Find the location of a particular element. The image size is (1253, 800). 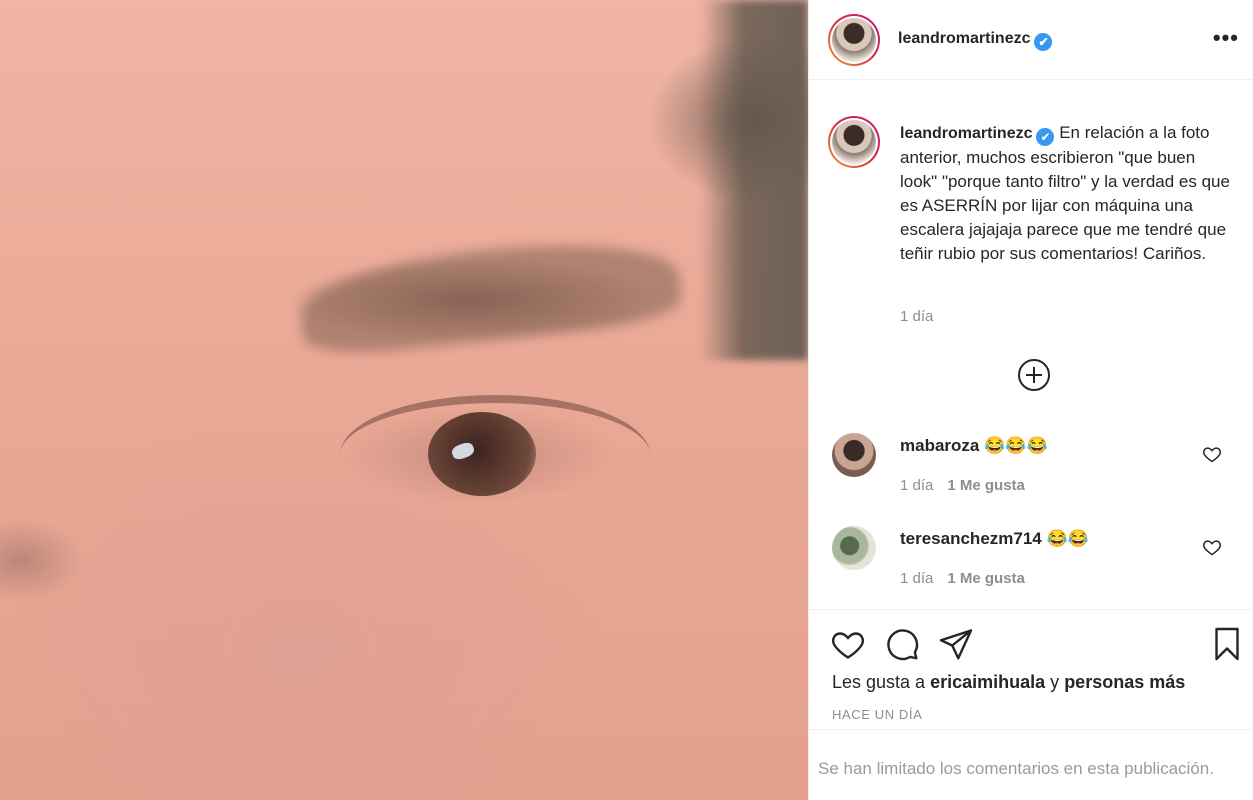

more-options-icon: ••• is located at coordinates (1226, 38).